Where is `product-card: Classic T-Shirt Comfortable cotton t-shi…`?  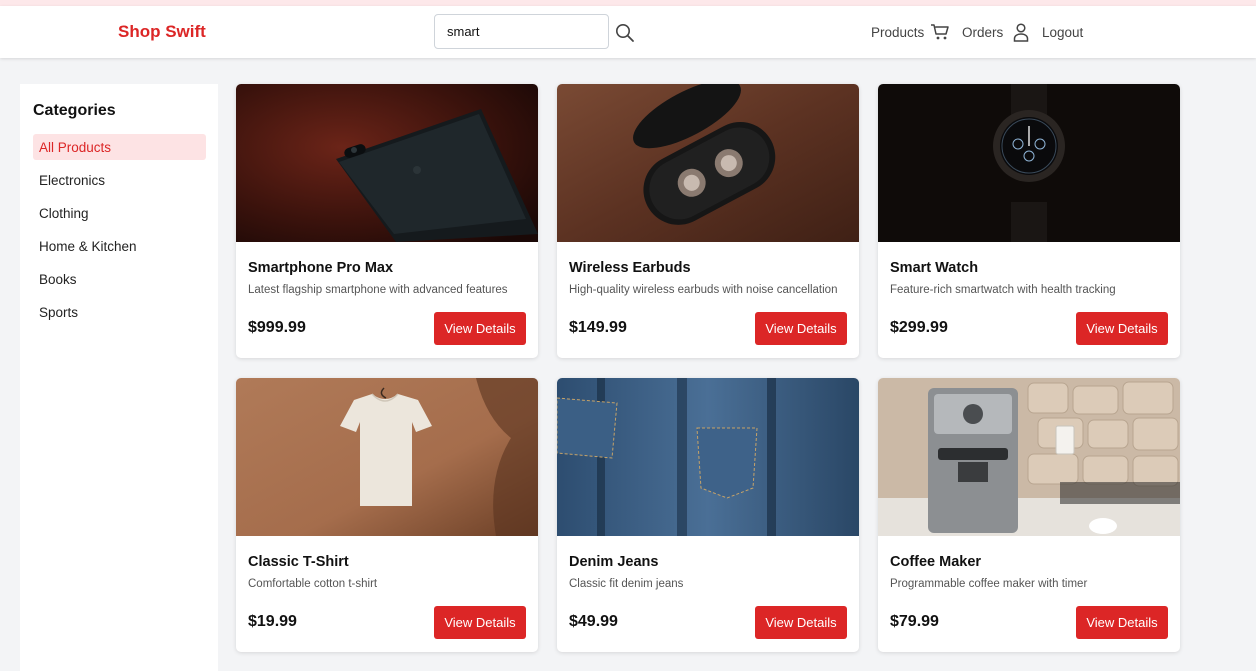
product-card: Classic T-Shirt Comfortable cotton t-shi… is located at coordinates (387, 515).